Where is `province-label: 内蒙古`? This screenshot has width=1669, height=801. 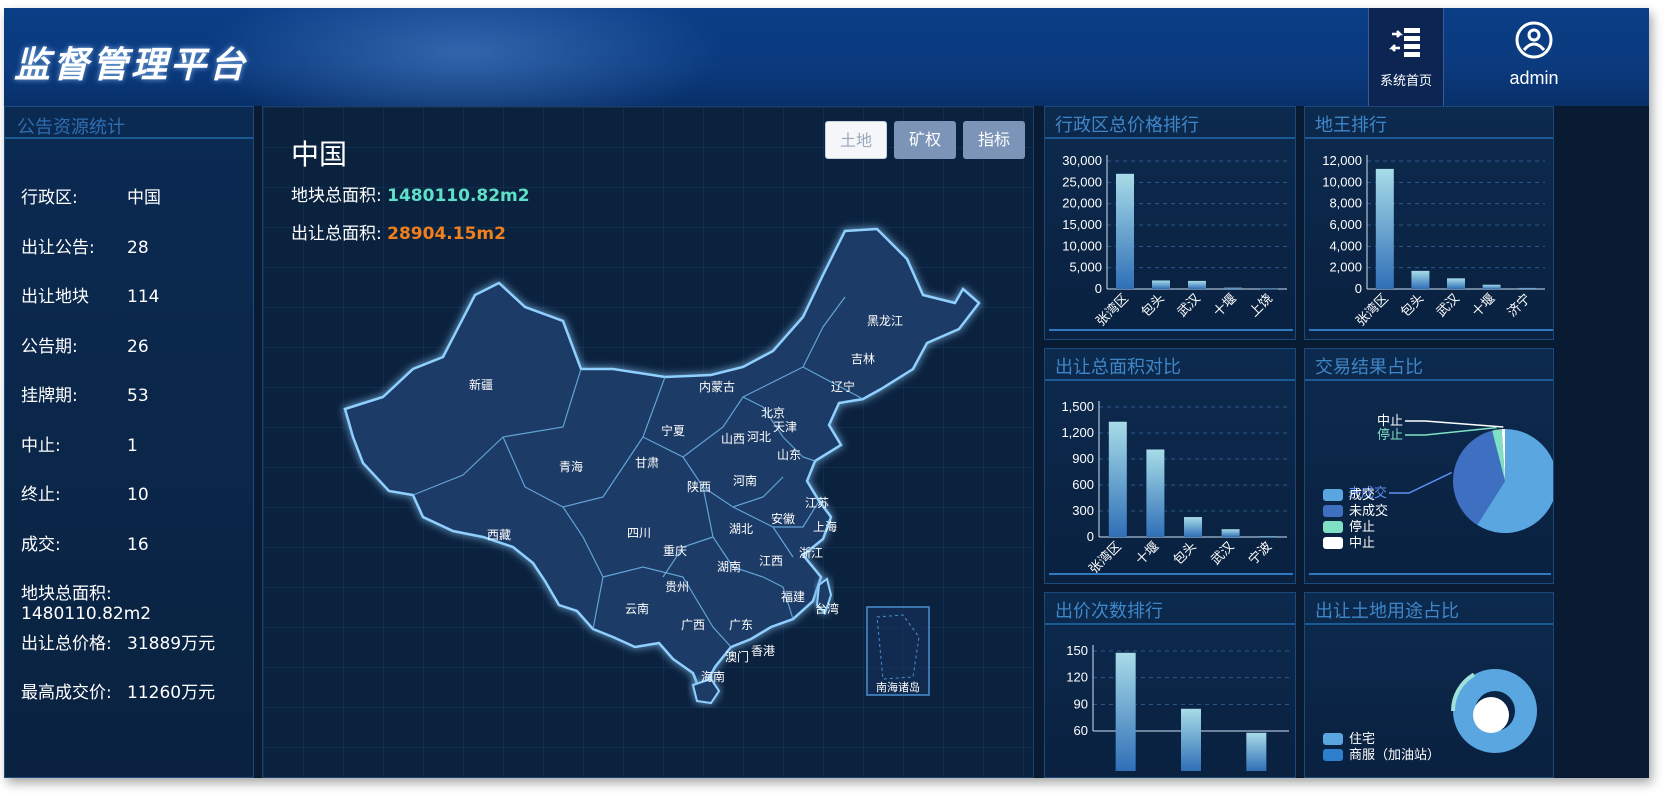
province-label: 内蒙古 is located at coordinates (717, 386).